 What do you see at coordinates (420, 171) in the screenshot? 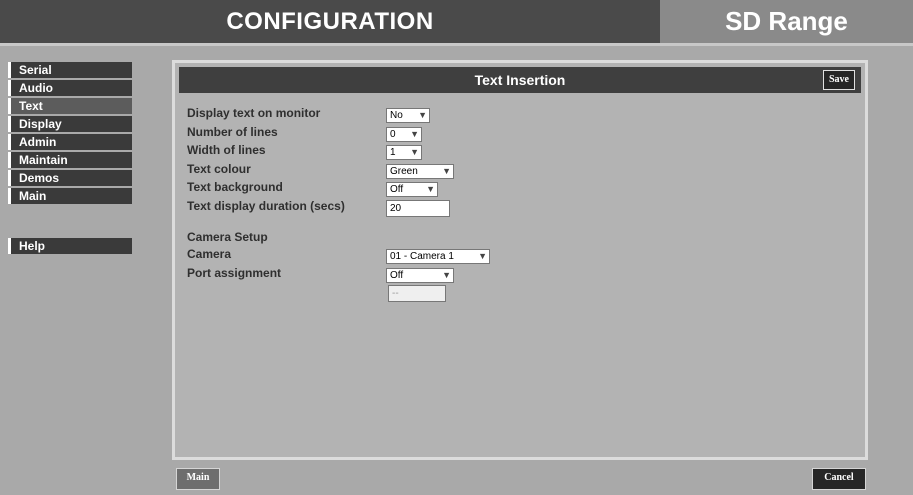
I see `text-colour-select: Green ▼` at bounding box center [420, 171].